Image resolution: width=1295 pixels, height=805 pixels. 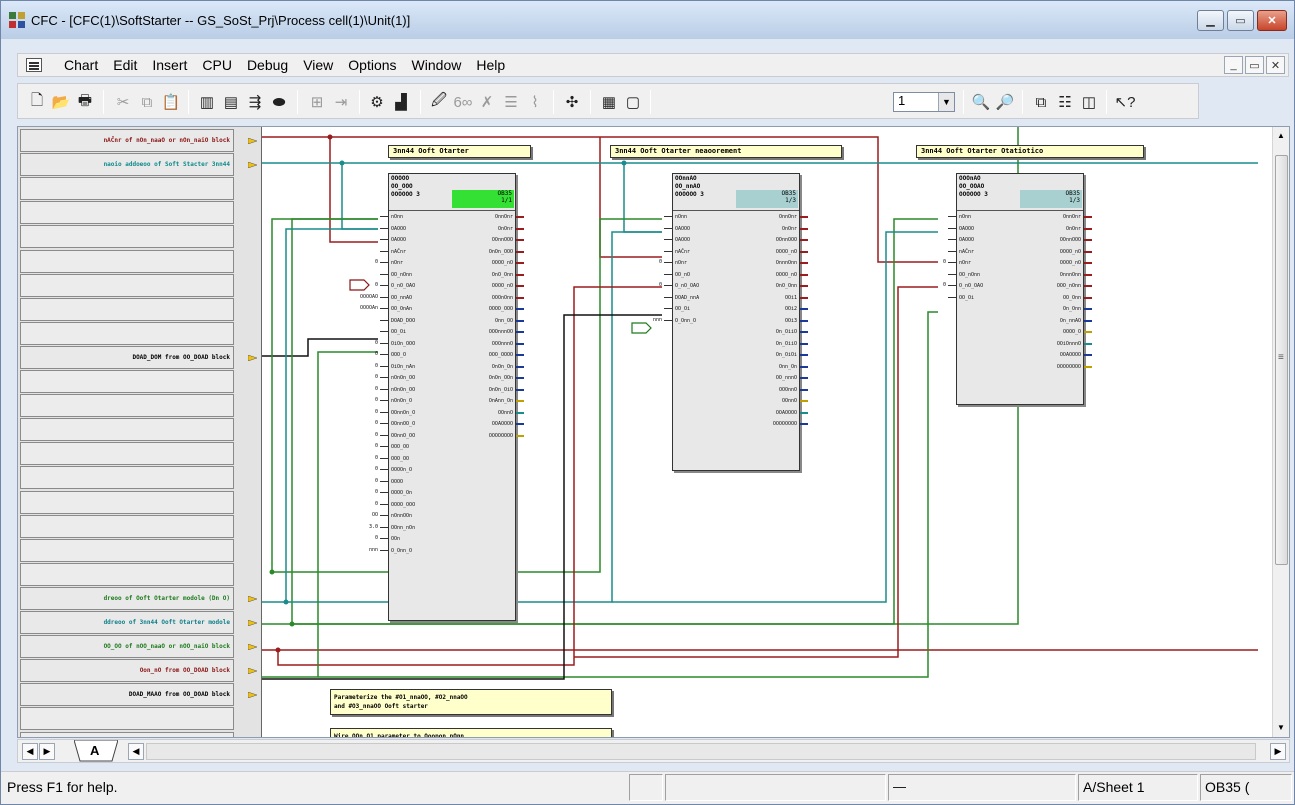 I want to click on help-icon: ↖?, so click(x=1125, y=102).